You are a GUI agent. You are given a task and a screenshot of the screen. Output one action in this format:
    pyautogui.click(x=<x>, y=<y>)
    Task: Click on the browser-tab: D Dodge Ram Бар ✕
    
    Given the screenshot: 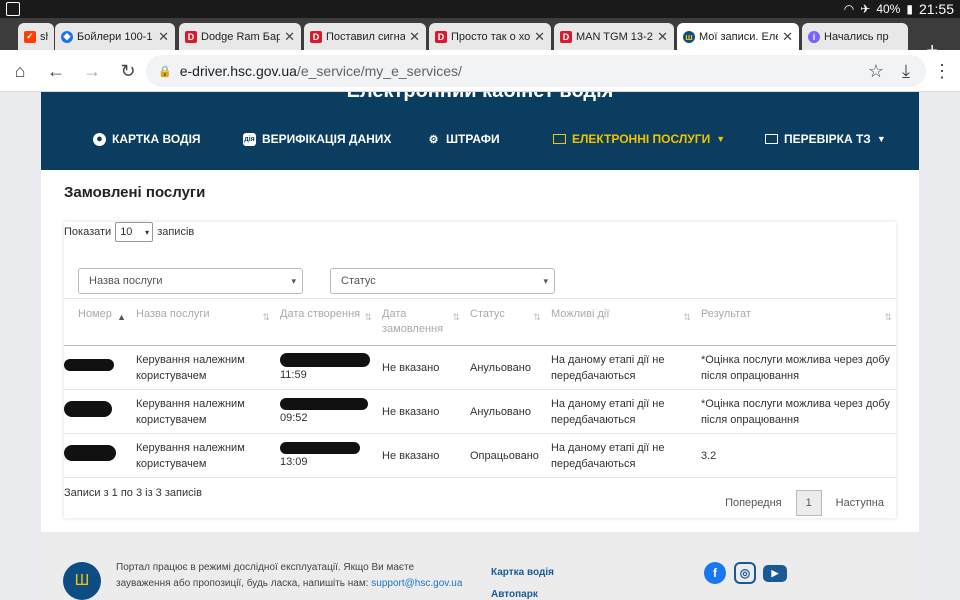 What is the action you would take?
    pyautogui.click(x=240, y=36)
    